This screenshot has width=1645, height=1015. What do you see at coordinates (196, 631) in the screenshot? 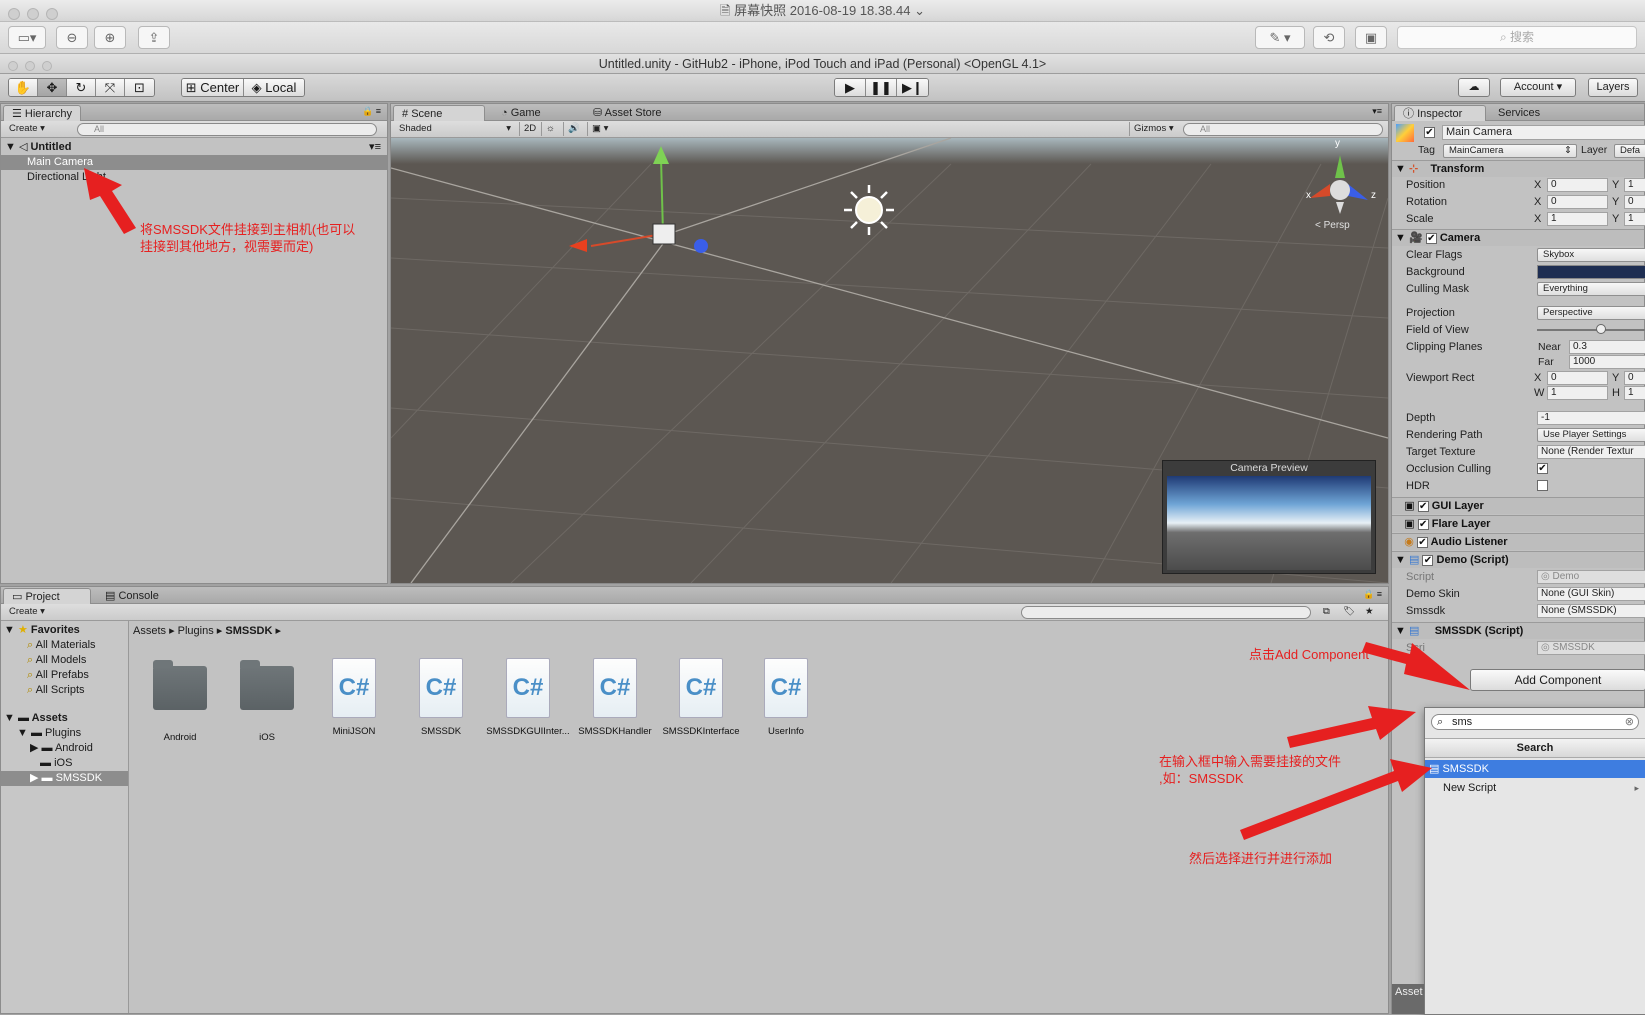
I see `breadcrumb-item: Plugins` at bounding box center [196, 631].